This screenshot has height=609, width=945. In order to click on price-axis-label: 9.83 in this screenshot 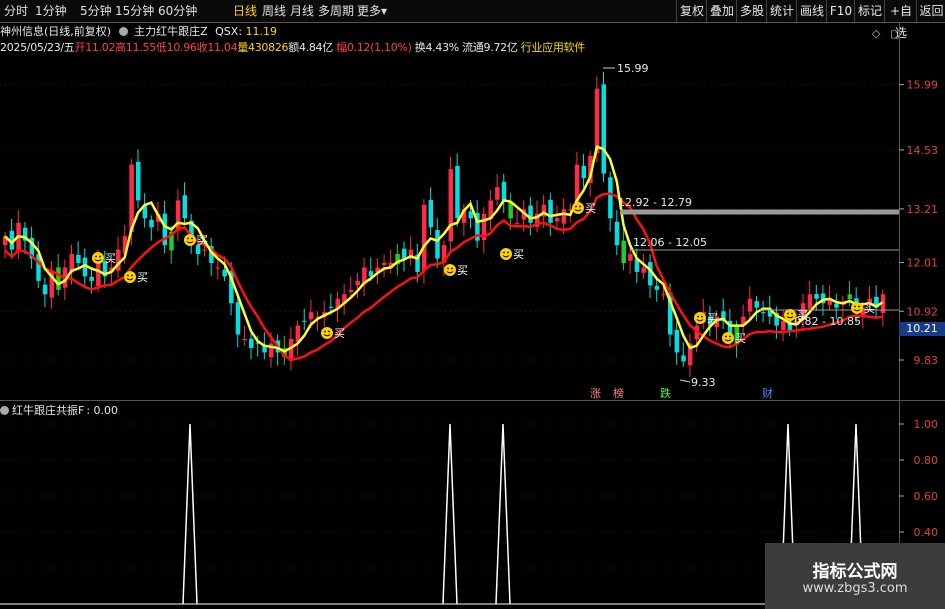, I will do `click(926, 360)`.